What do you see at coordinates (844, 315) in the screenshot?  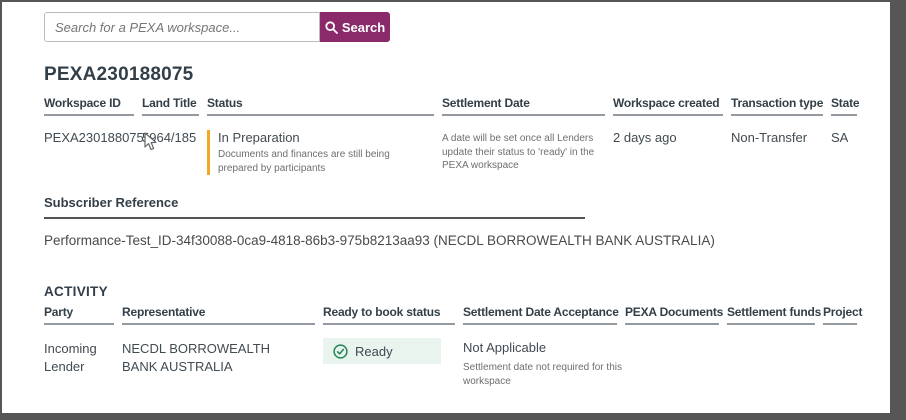 I see `col-header-project: Project` at bounding box center [844, 315].